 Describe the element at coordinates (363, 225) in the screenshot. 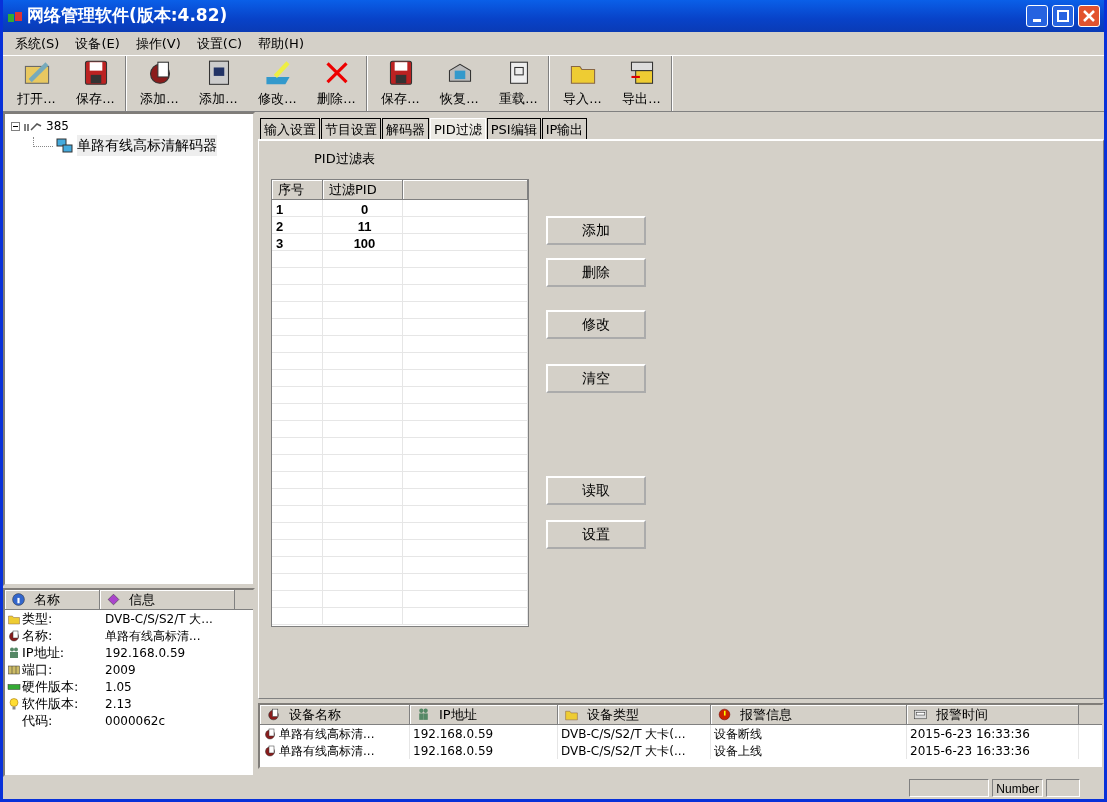

I see `table-cell: 11` at that location.